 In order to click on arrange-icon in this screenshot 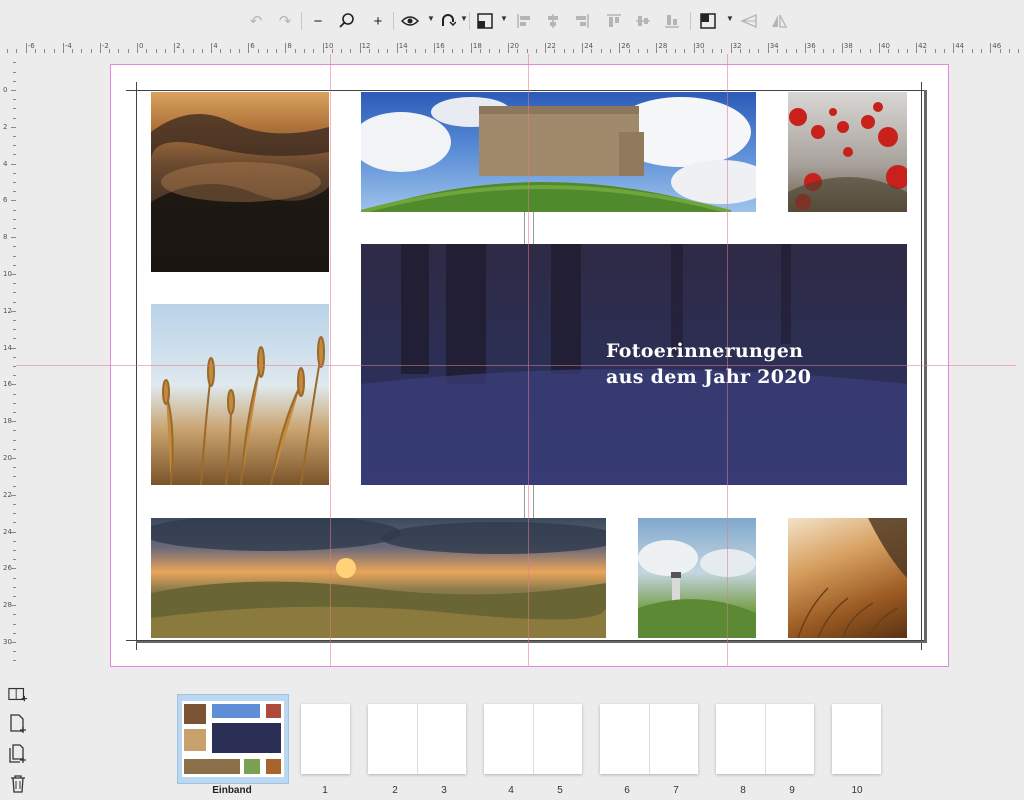, I will do `click(485, 21)`.